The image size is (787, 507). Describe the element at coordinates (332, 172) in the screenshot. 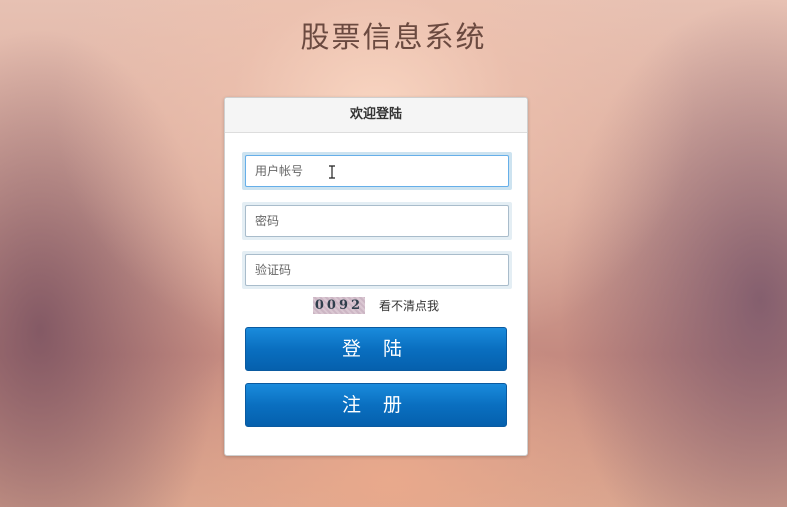

I see `text-cursor-icon` at that location.